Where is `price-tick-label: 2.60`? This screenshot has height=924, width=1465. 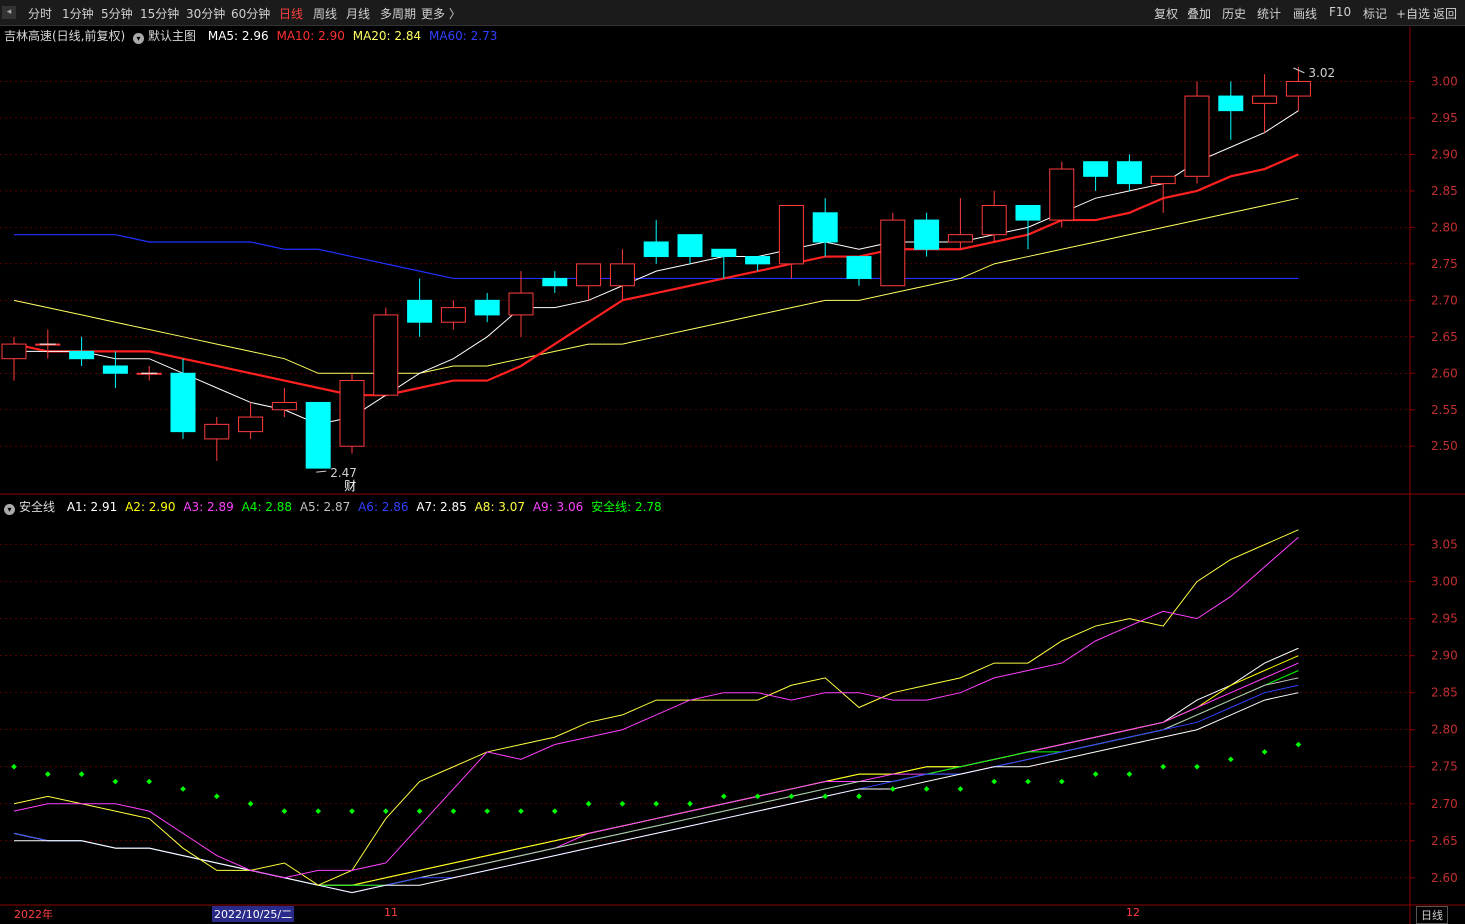 price-tick-label: 2.60 is located at coordinates (1444, 373).